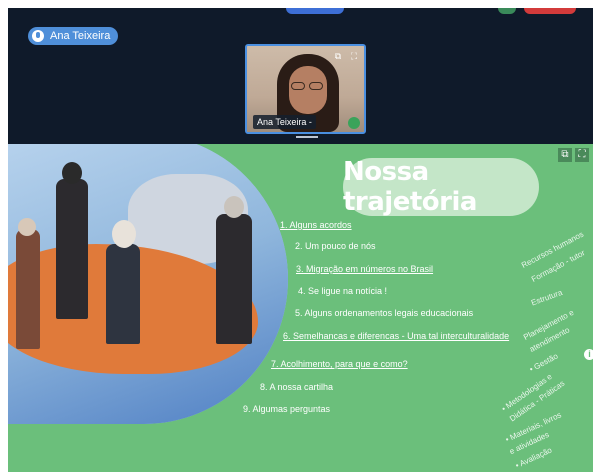 The image size is (593, 472). I want to click on fullscreen-icon: ⛶, so click(354, 56).